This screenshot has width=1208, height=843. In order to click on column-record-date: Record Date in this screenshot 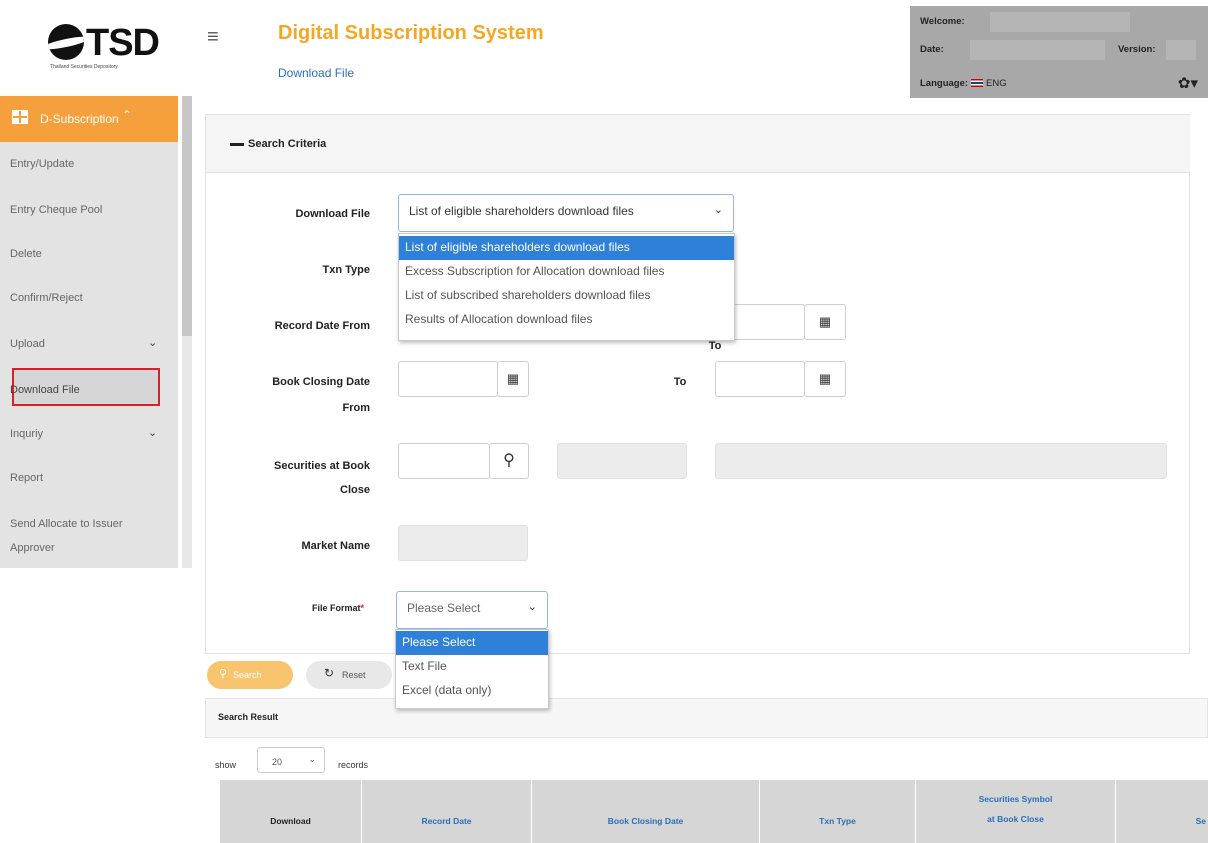, I will do `click(447, 811)`.